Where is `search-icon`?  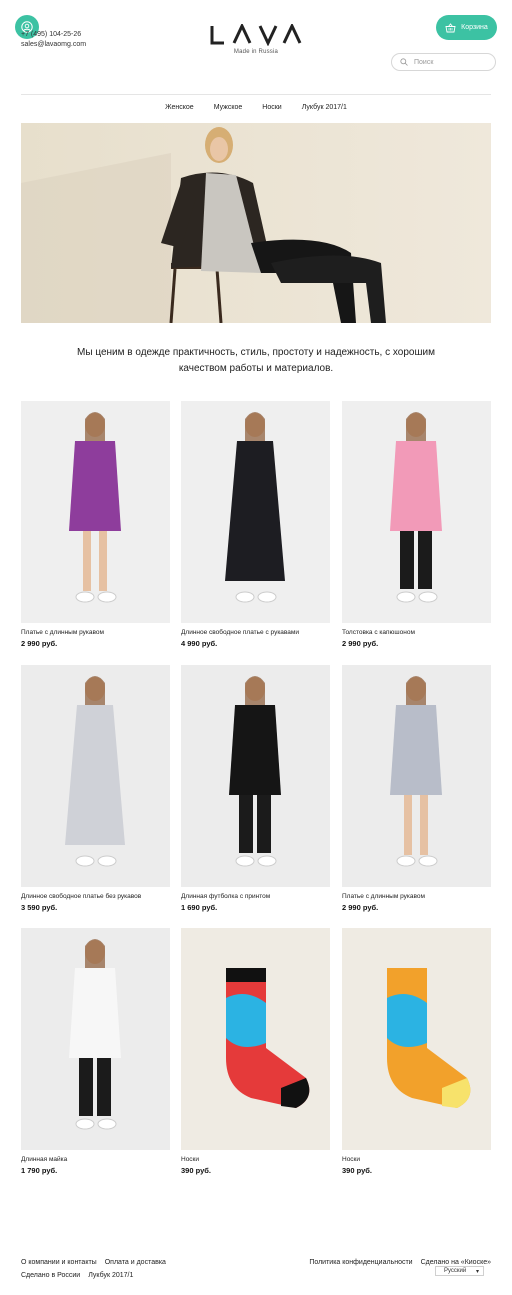
search-icon is located at coordinates (404, 62).